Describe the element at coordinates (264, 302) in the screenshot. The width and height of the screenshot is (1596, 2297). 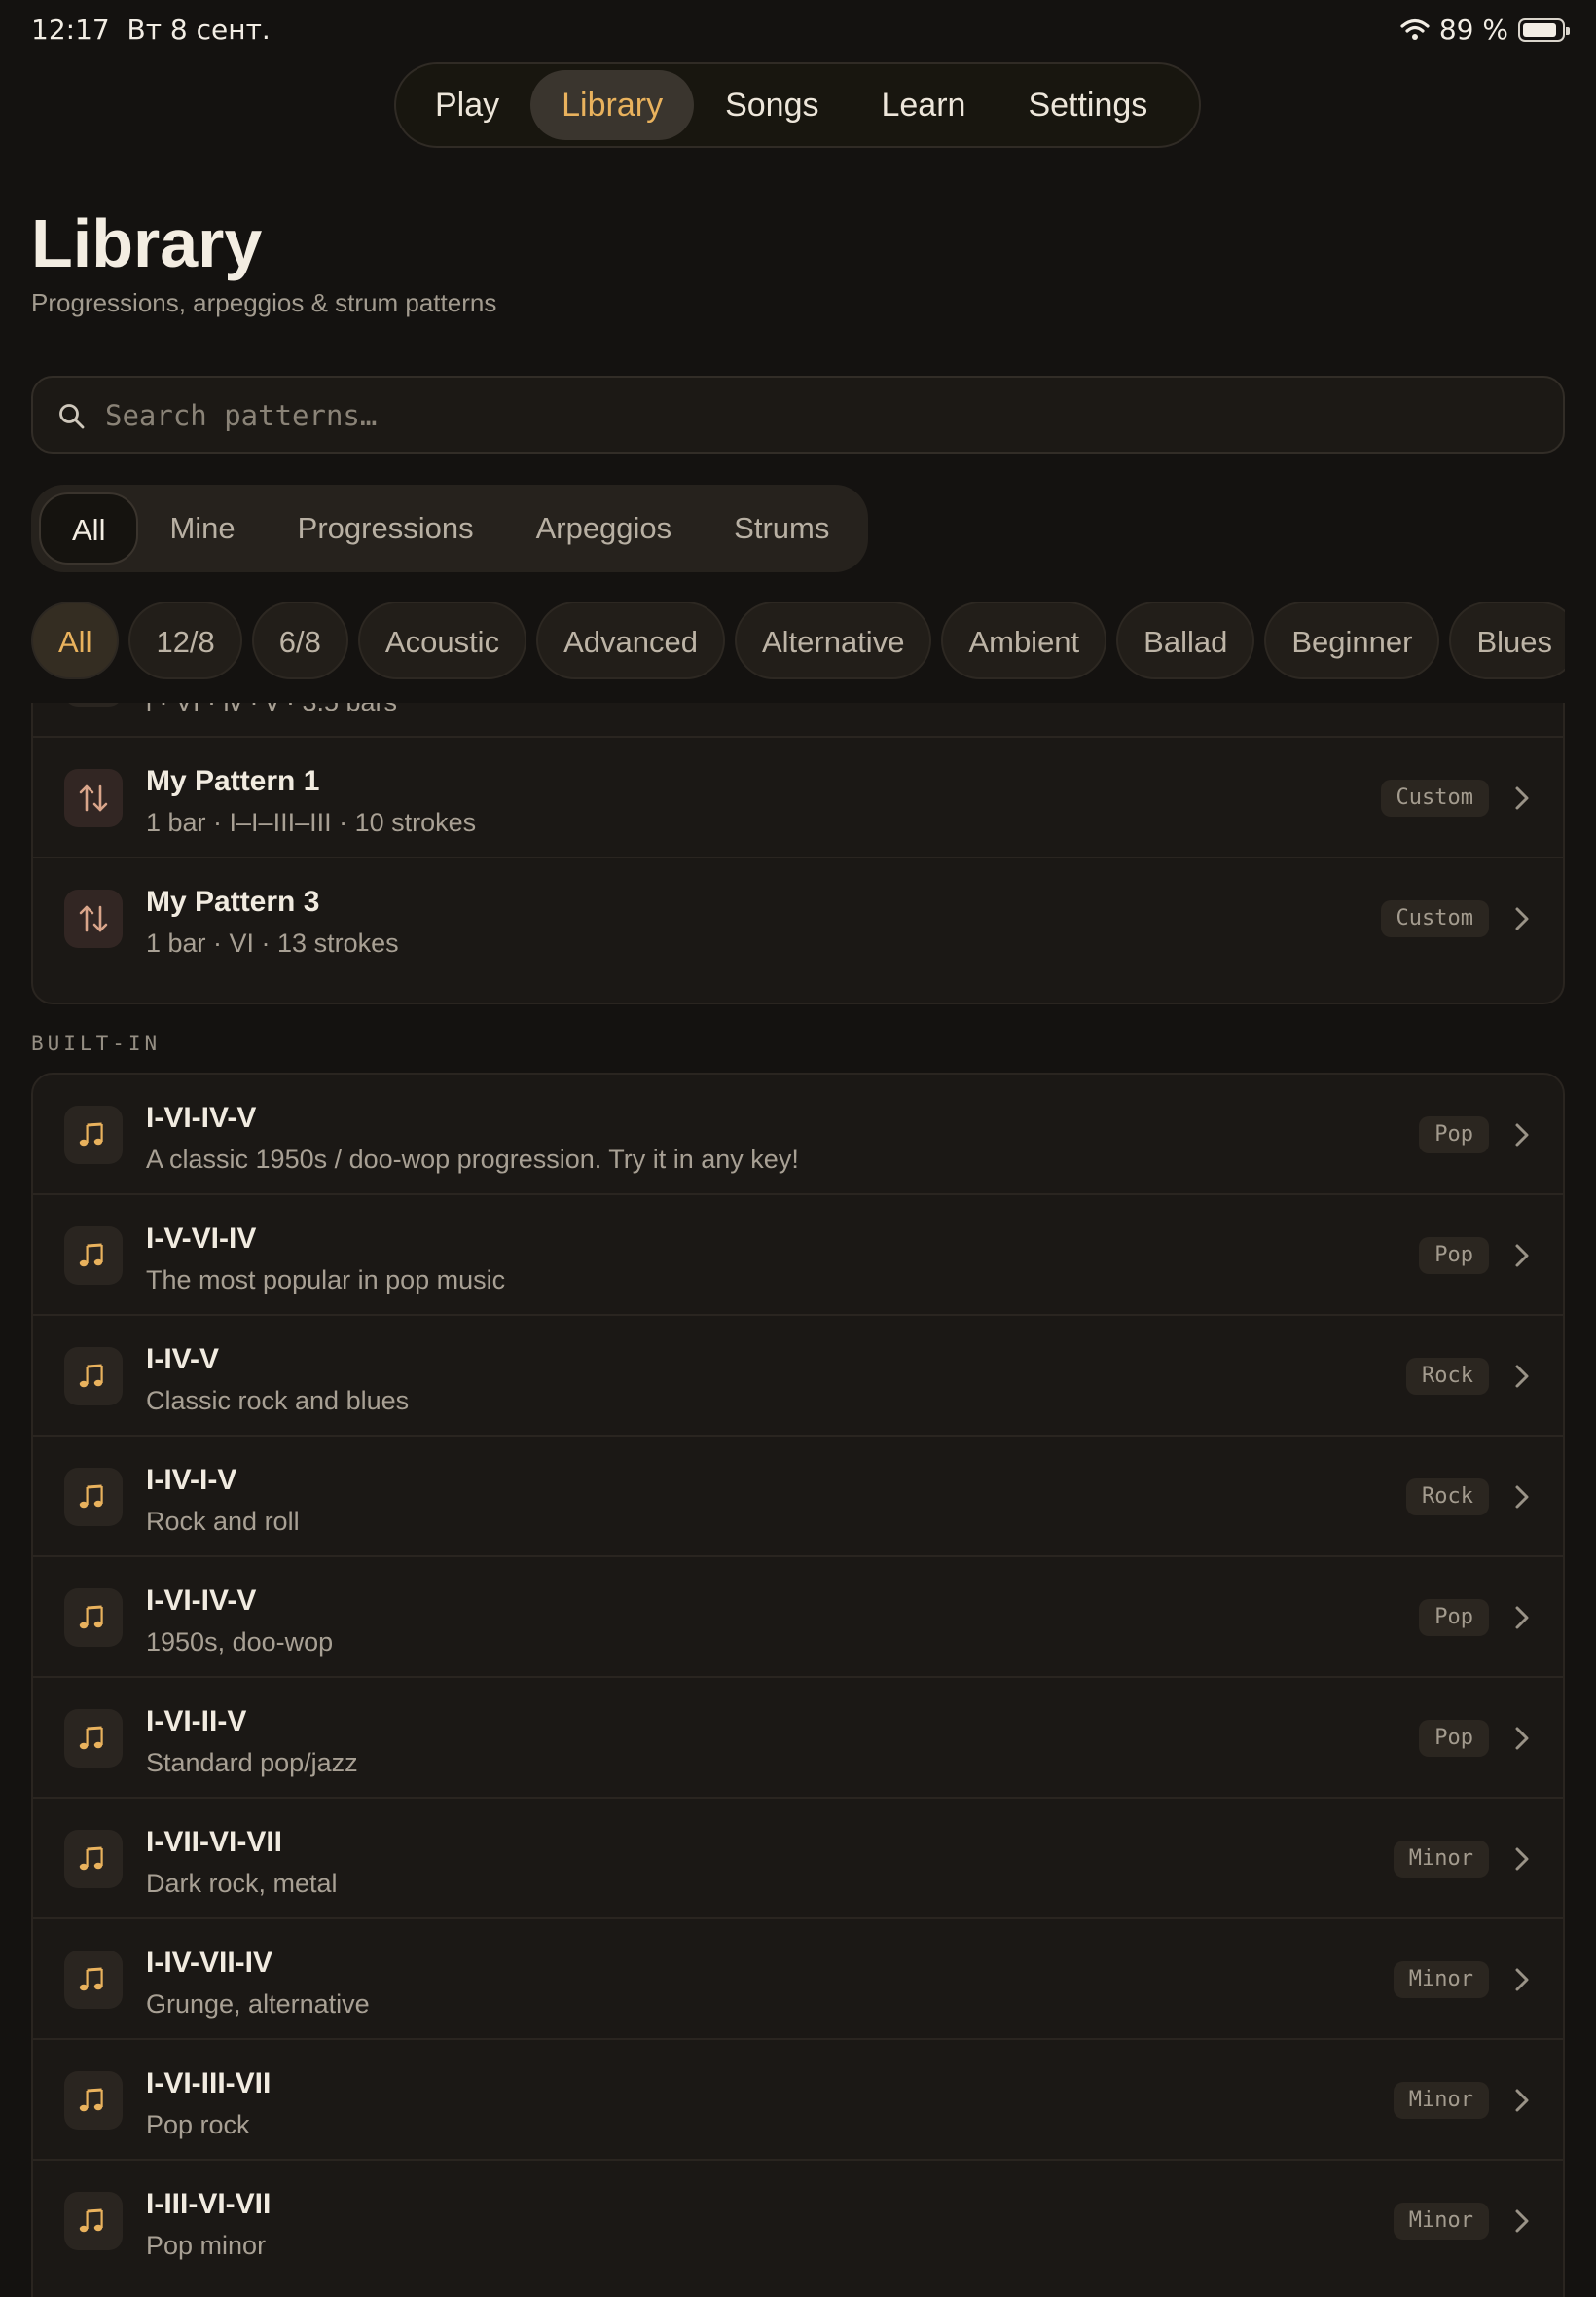
I see `page-subtitle: Progressions, arpeggios & strum patterns` at that location.